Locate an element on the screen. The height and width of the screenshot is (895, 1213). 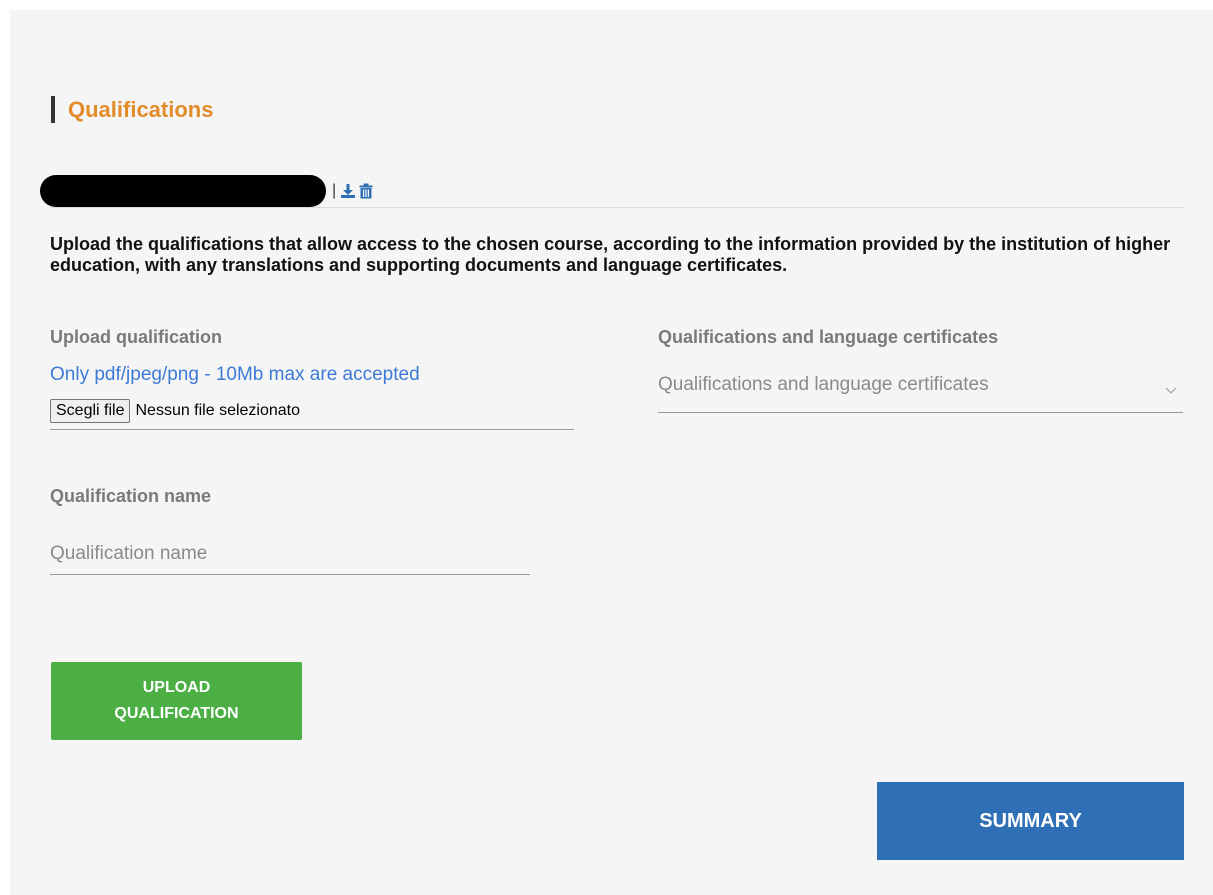
choose-file-button: Scegli file is located at coordinates (90, 411).